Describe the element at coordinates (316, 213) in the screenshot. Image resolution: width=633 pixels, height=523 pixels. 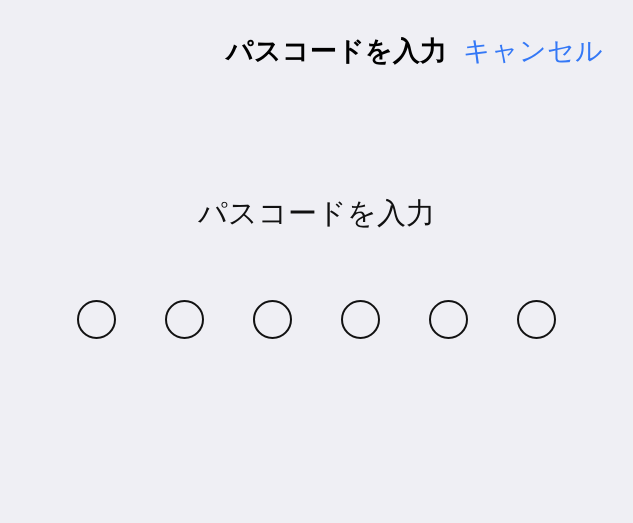
I see `passcode-prompt: パスコードを入力` at that location.